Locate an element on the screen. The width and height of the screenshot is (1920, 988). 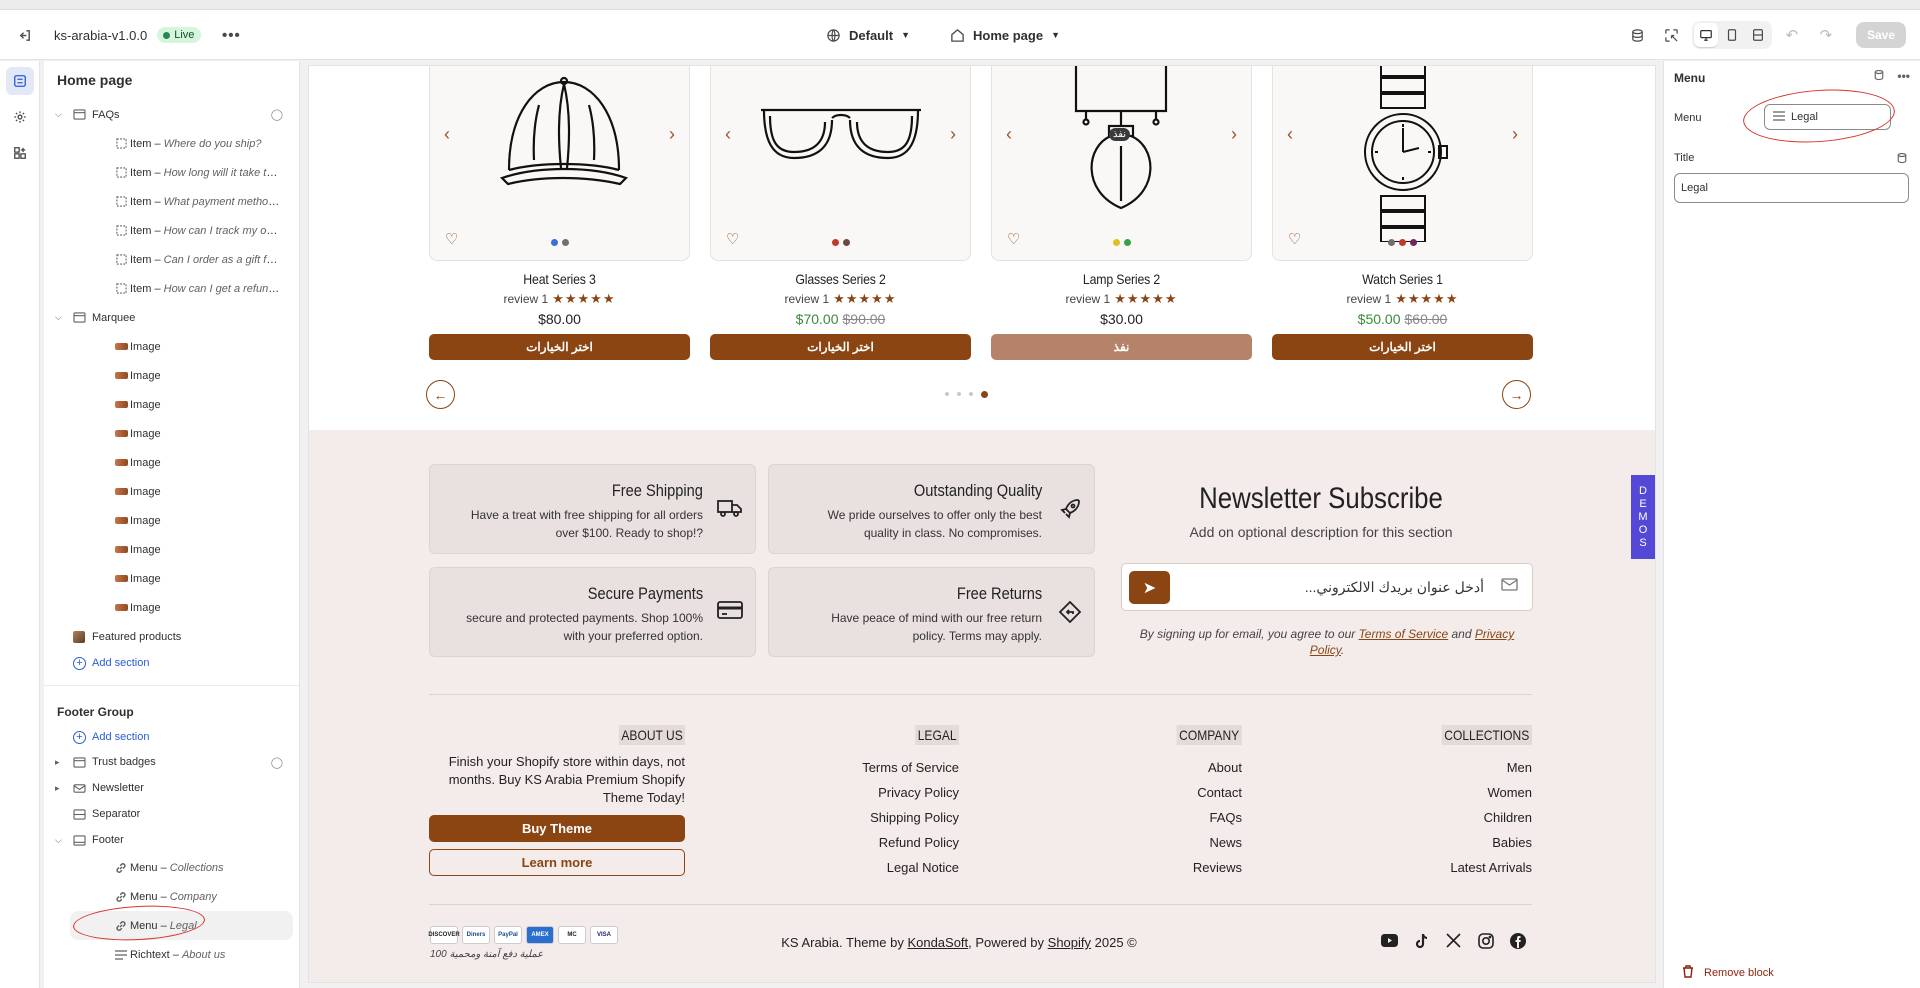
add-section-link: + Add section is located at coordinates (171, 663).